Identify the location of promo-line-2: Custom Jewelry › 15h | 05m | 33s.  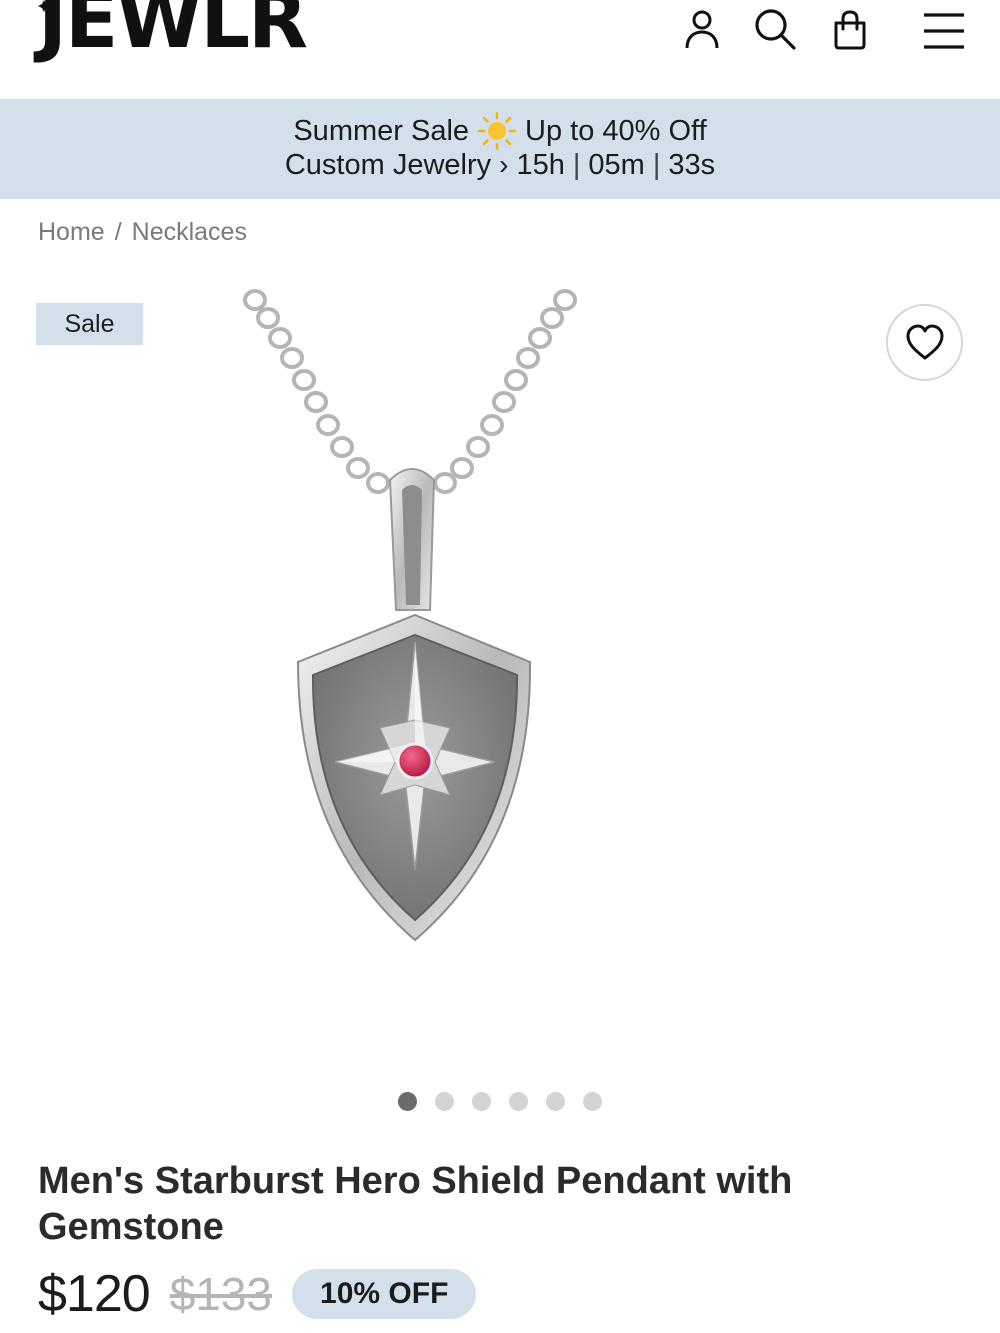
(500, 165).